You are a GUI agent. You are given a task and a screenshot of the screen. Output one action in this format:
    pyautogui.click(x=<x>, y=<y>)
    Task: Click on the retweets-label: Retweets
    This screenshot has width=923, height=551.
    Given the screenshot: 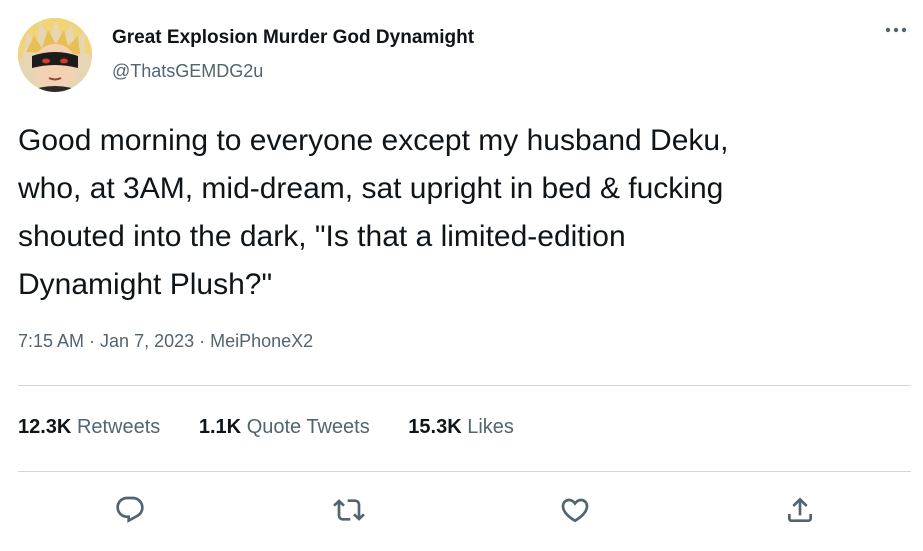 What is the action you would take?
    pyautogui.click(x=118, y=427)
    